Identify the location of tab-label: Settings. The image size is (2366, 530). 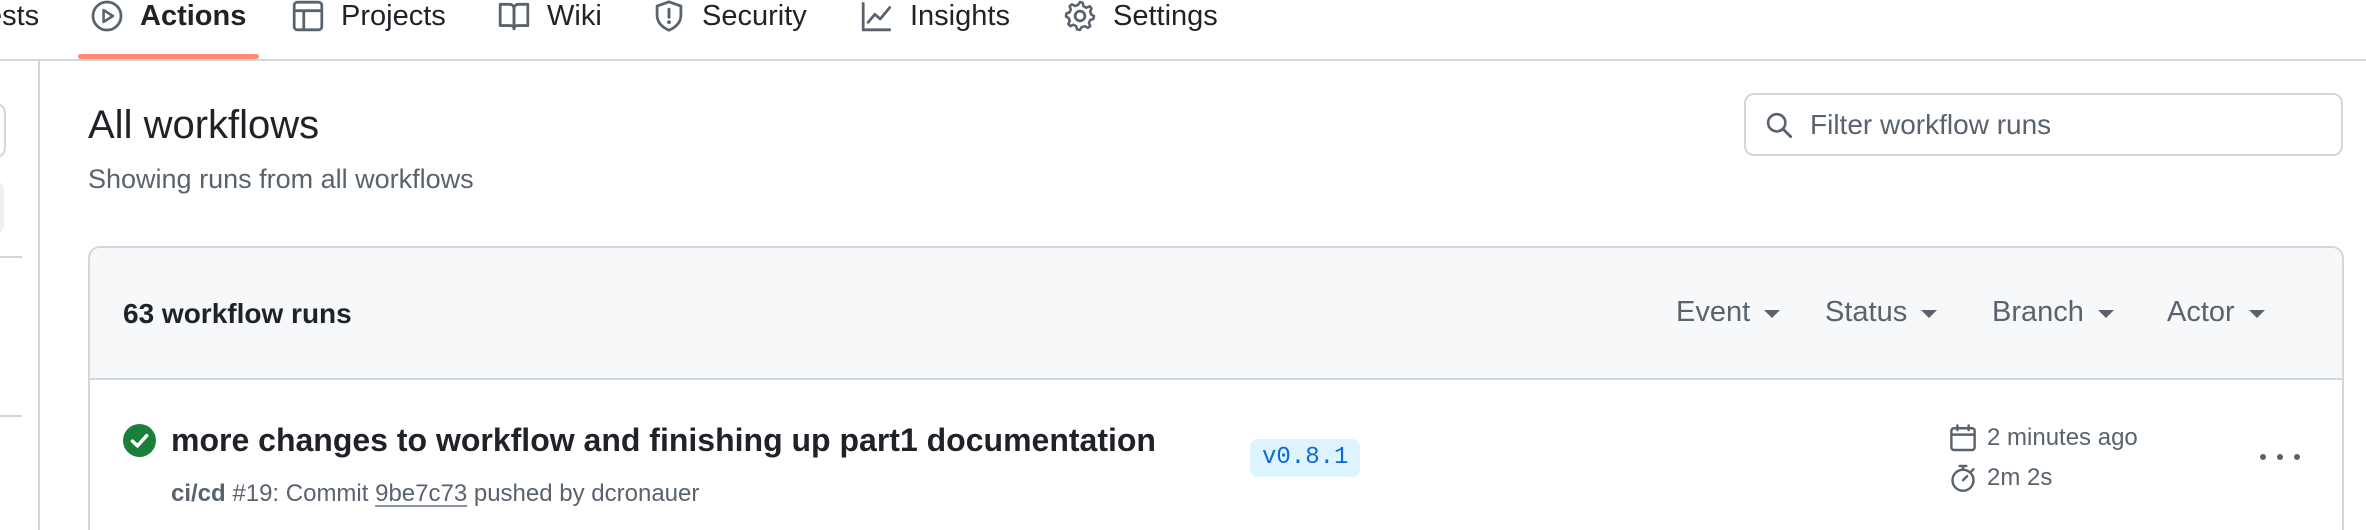
(1165, 16).